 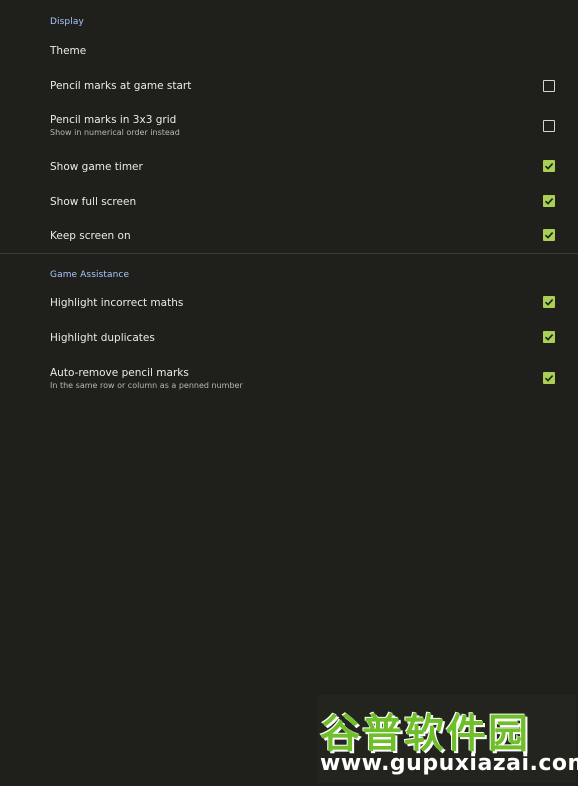 What do you see at coordinates (447, 739) in the screenshot?
I see `watermark-logo: 谷普软件园 www.gupuxiazai.com` at bounding box center [447, 739].